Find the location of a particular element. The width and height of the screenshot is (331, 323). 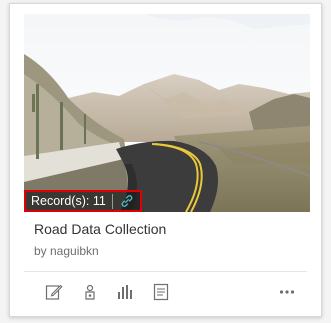

record-count-badge: Record(s): 11 is located at coordinates (83, 201).